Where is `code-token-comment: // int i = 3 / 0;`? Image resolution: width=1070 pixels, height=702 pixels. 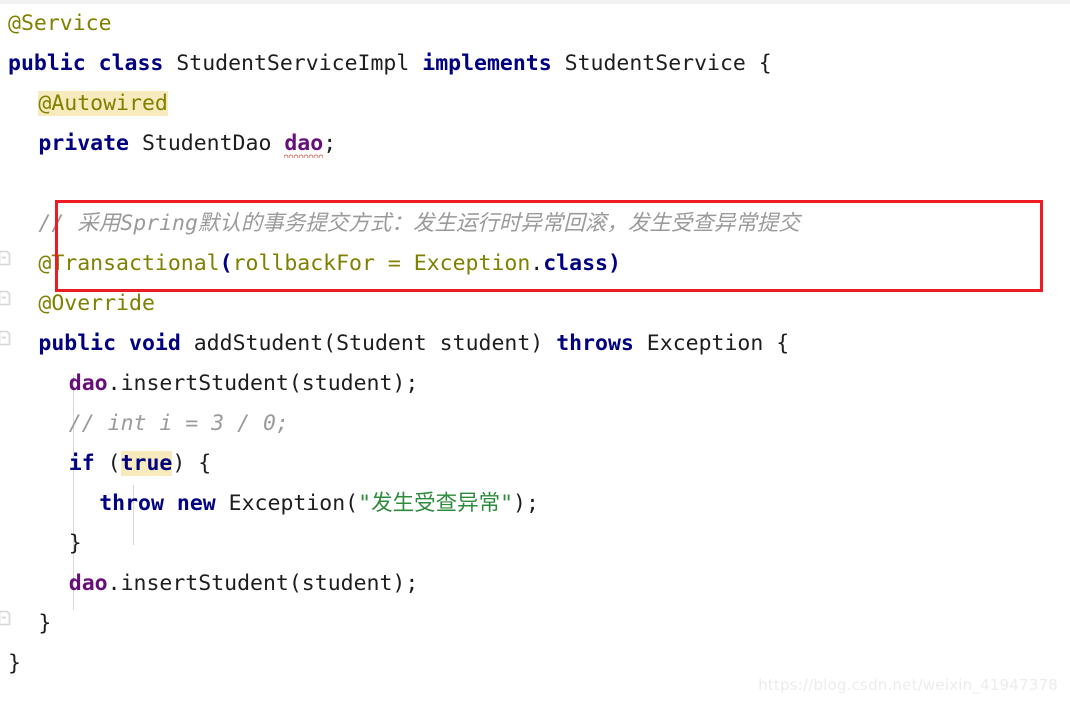
code-token-comment: // int i = 3 / 0; is located at coordinates (178, 423).